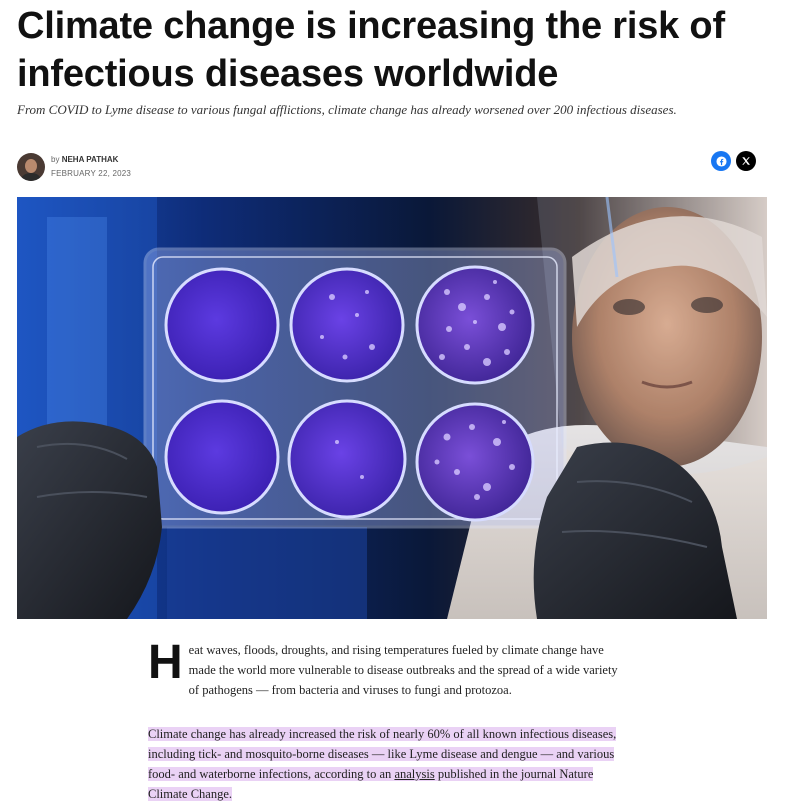  Describe the element at coordinates (91, 173) in the screenshot. I see `publish-date: FEBRUARY 22, 2023` at that location.